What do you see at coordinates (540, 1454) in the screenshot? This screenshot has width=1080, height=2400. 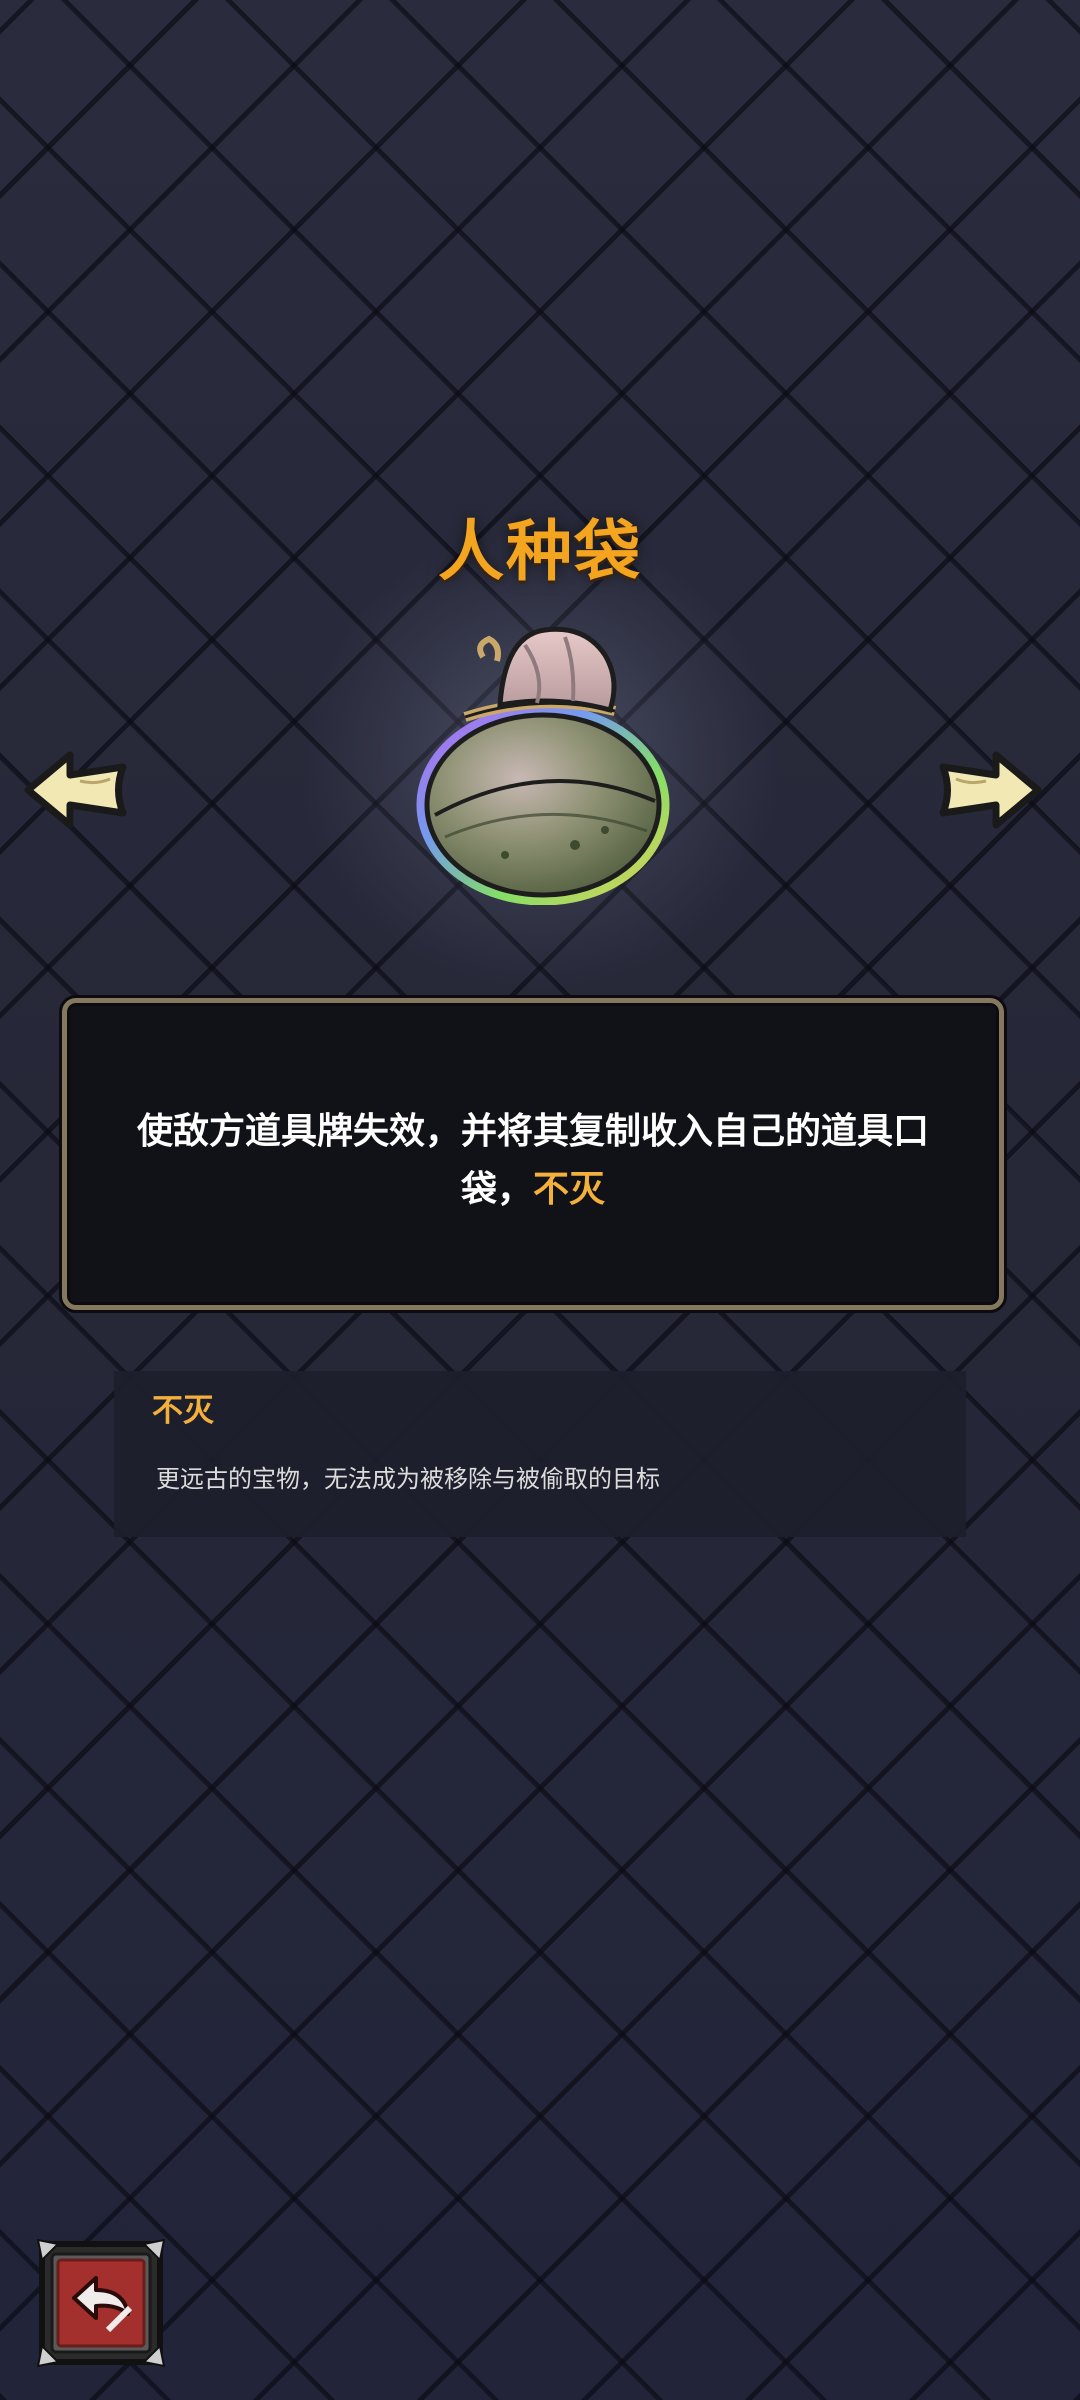 I see `keyword-info-panel: 不灭 更远古的宝物，无法成为被移除与被偷取的目标` at bounding box center [540, 1454].